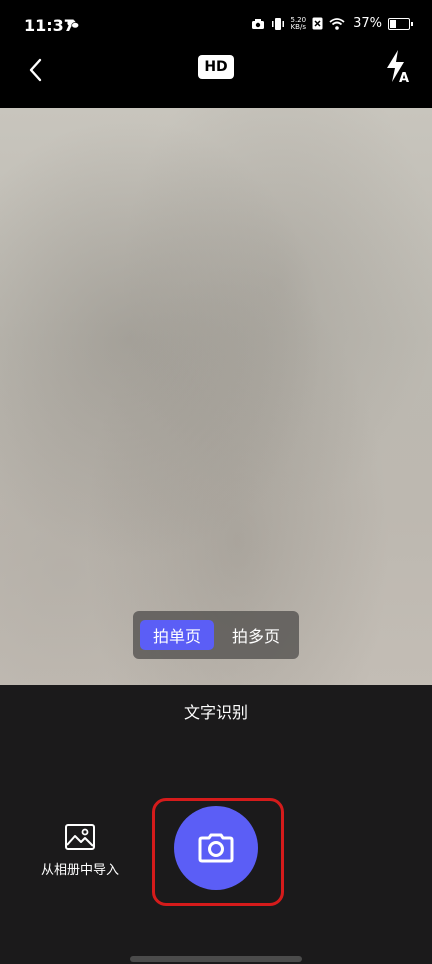  Describe the element at coordinates (216, 711) in the screenshot. I see `scan-mode-title: 文字识别` at that location.